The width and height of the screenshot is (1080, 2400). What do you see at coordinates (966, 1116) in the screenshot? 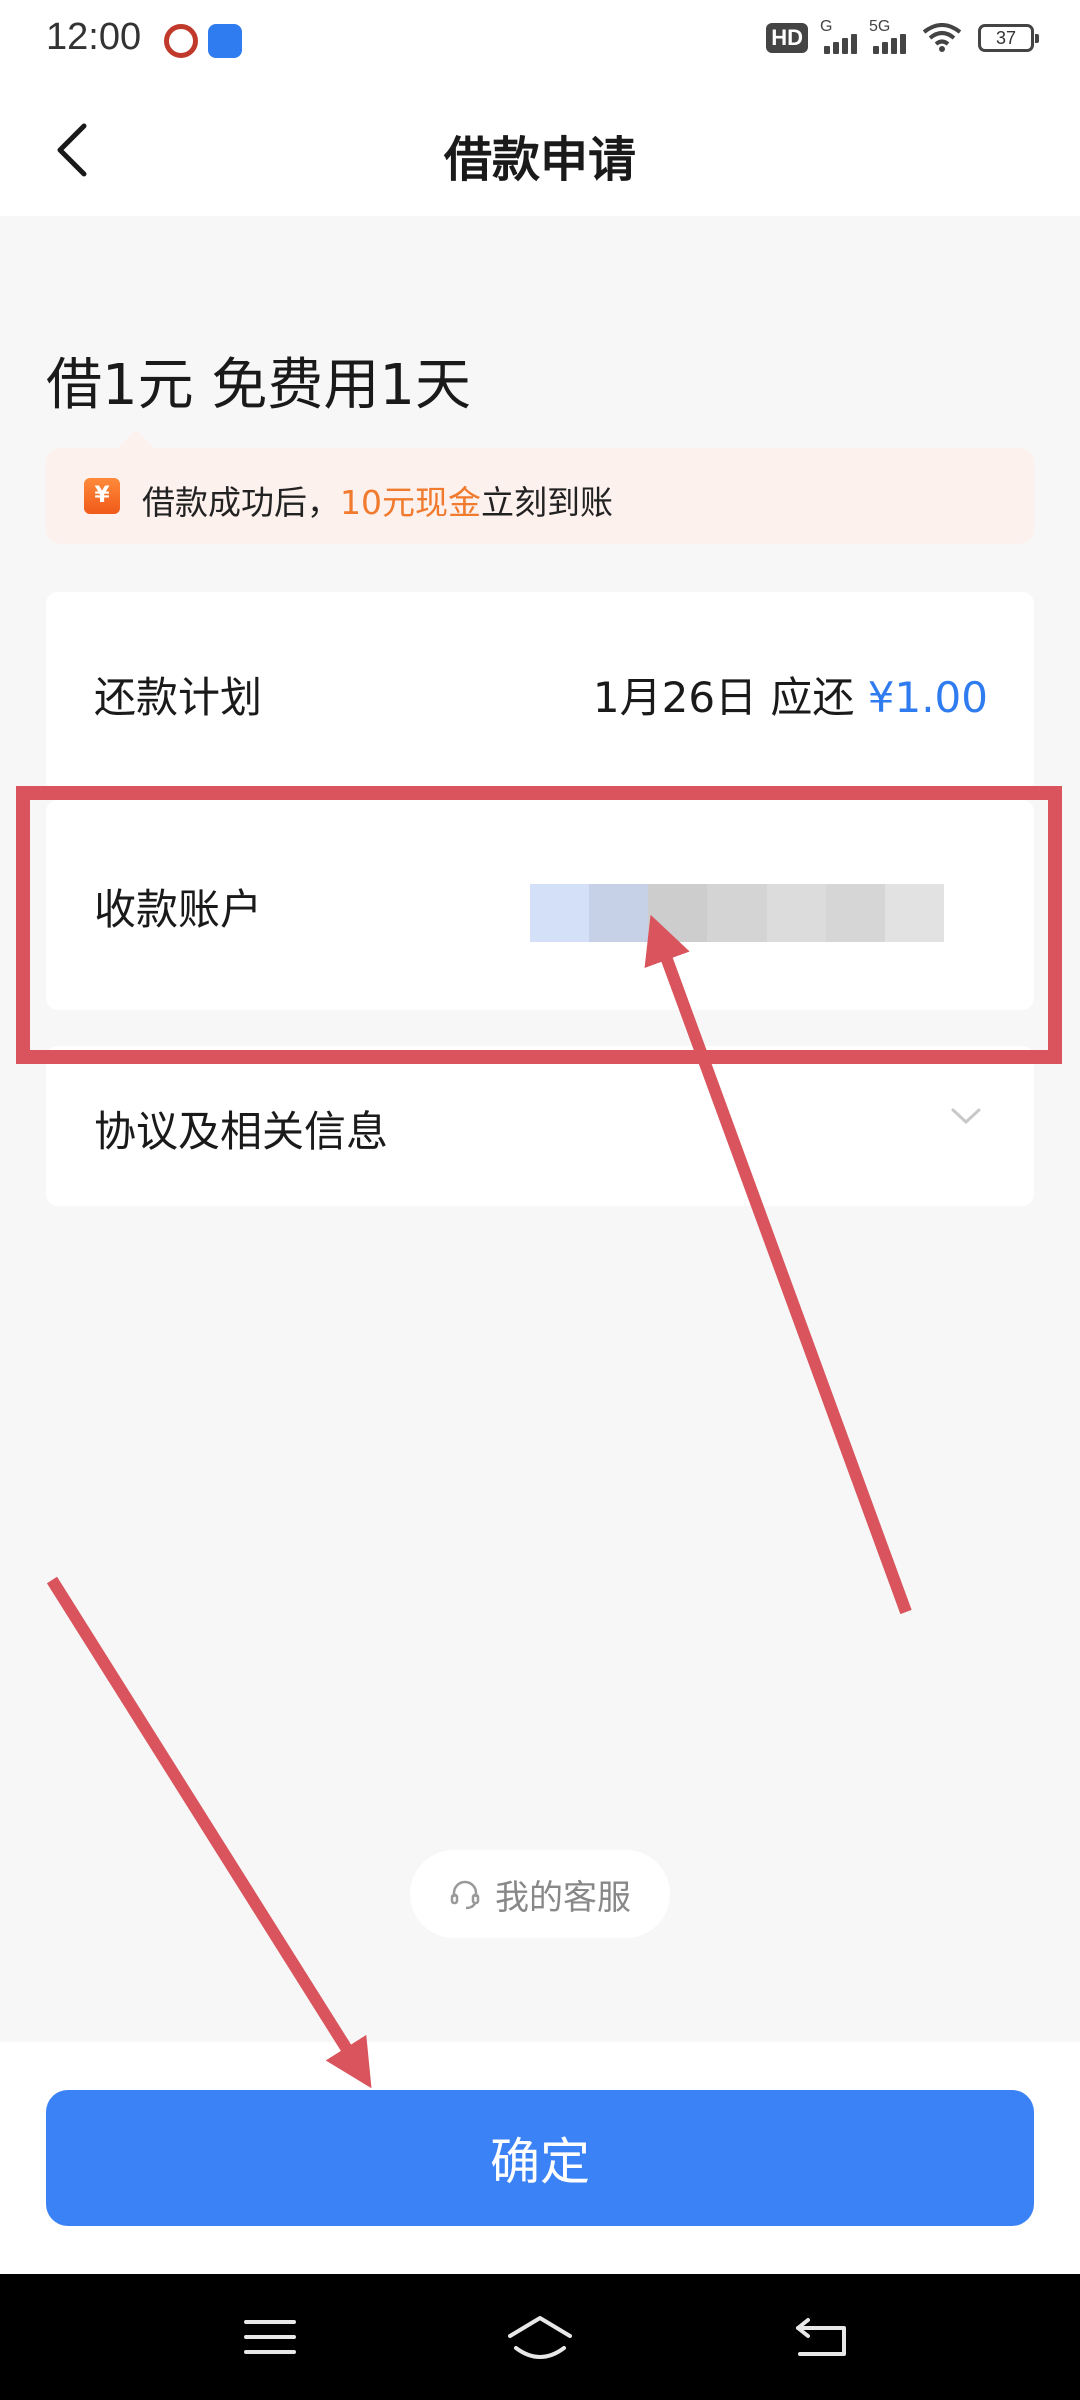
I see `chevron-down-icon` at bounding box center [966, 1116].